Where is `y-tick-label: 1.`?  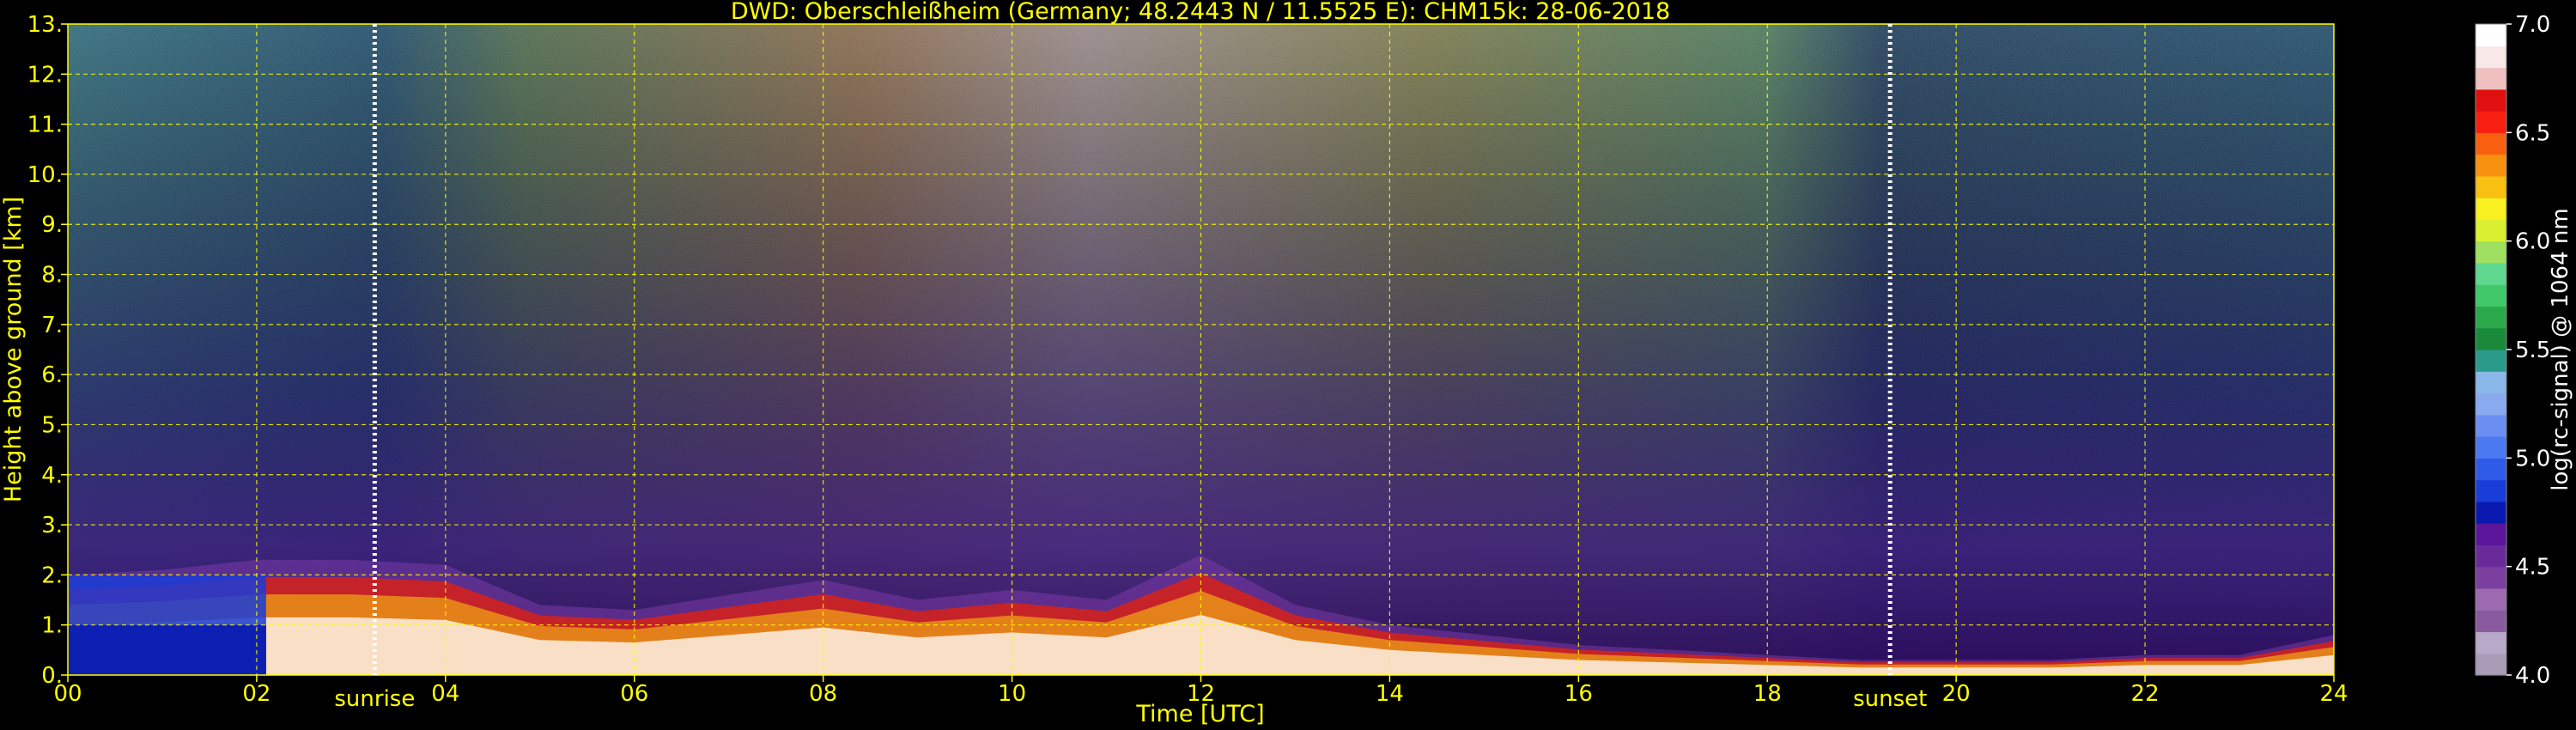 y-tick-label: 1. is located at coordinates (52, 626).